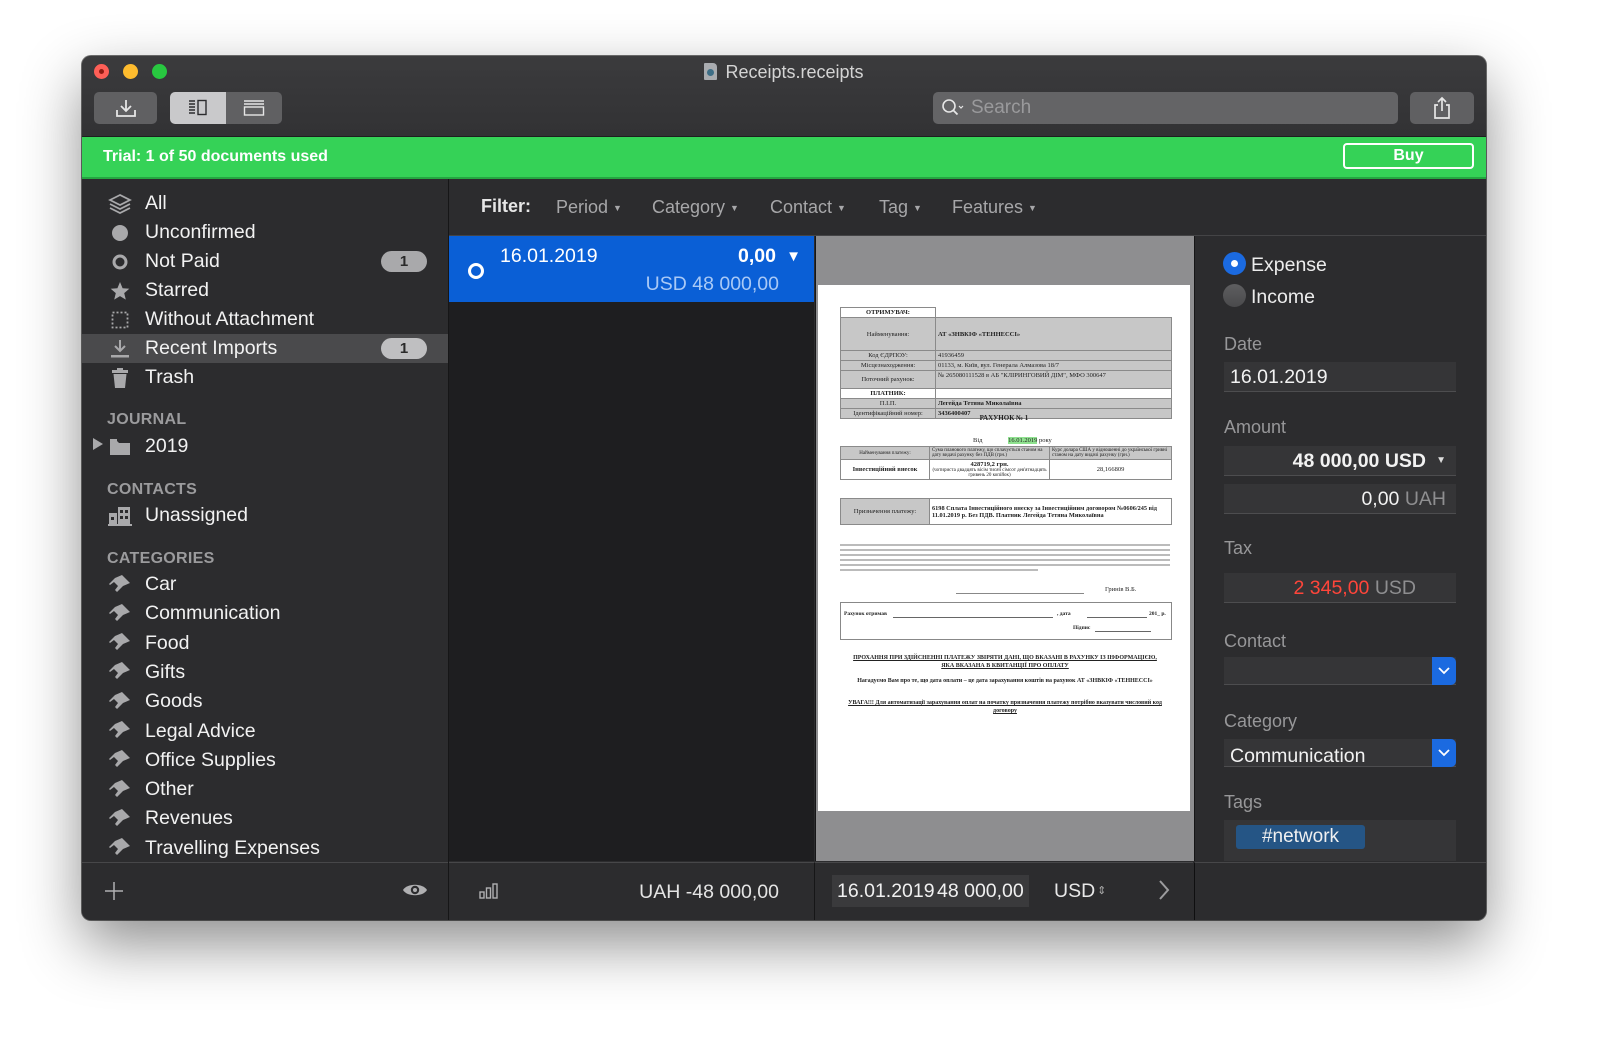 The image size is (1600, 1049). I want to click on share-button, so click(1442, 108).